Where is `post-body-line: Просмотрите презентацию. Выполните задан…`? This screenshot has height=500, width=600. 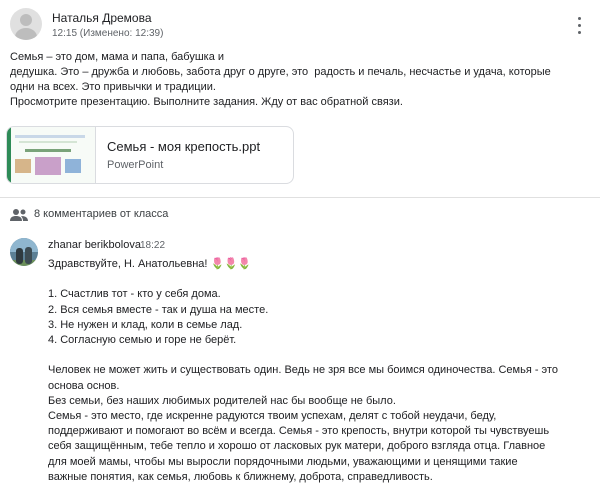 post-body-line: Просмотрите презентацию. Выполните задан… is located at coordinates (206, 102).